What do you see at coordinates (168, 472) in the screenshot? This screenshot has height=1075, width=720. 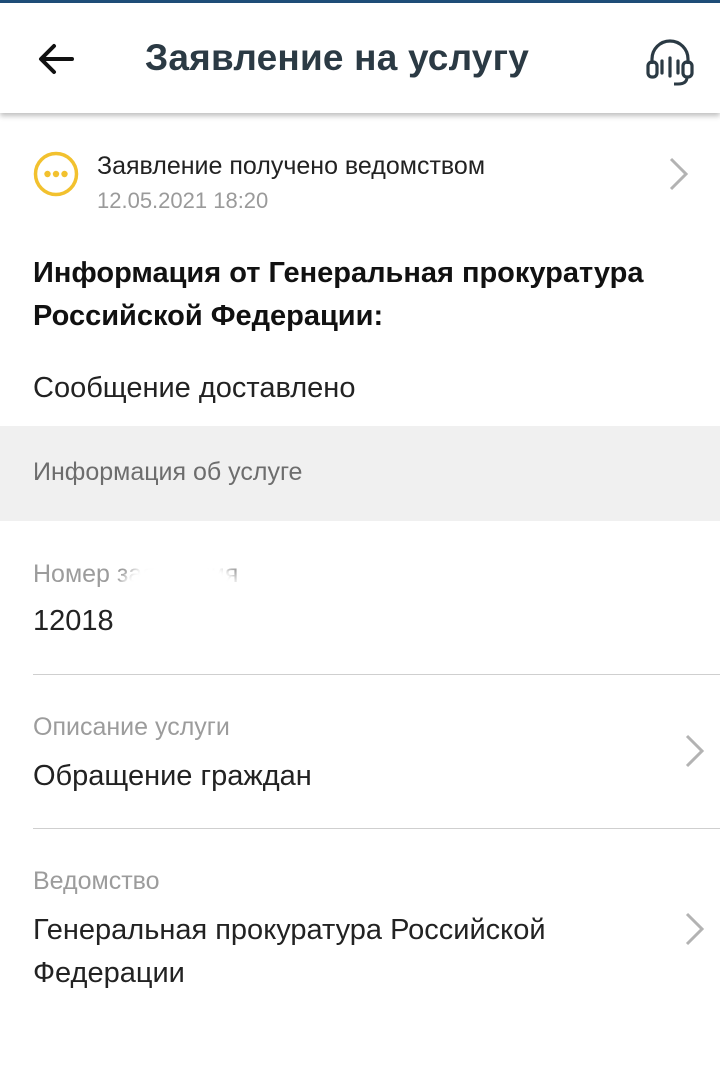 I see `section-title: Информация об услуге` at bounding box center [168, 472].